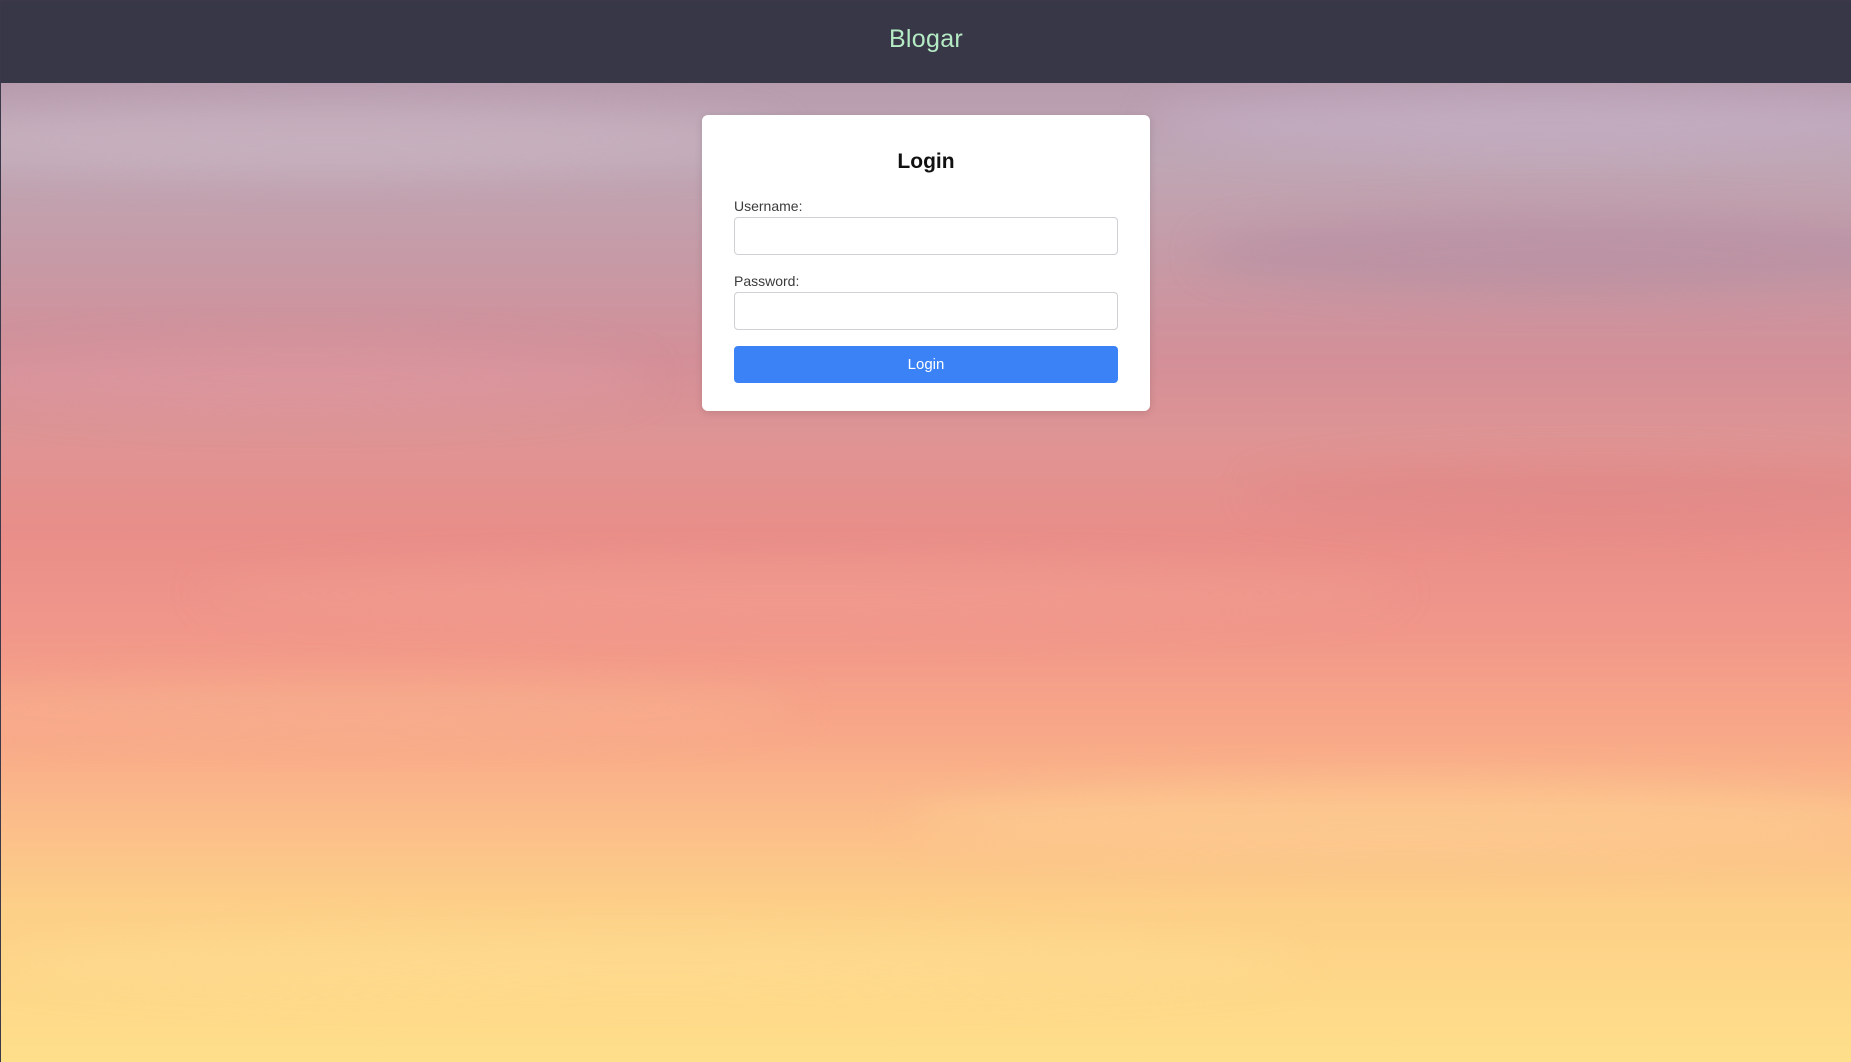  I want to click on username-input, so click(926, 236).